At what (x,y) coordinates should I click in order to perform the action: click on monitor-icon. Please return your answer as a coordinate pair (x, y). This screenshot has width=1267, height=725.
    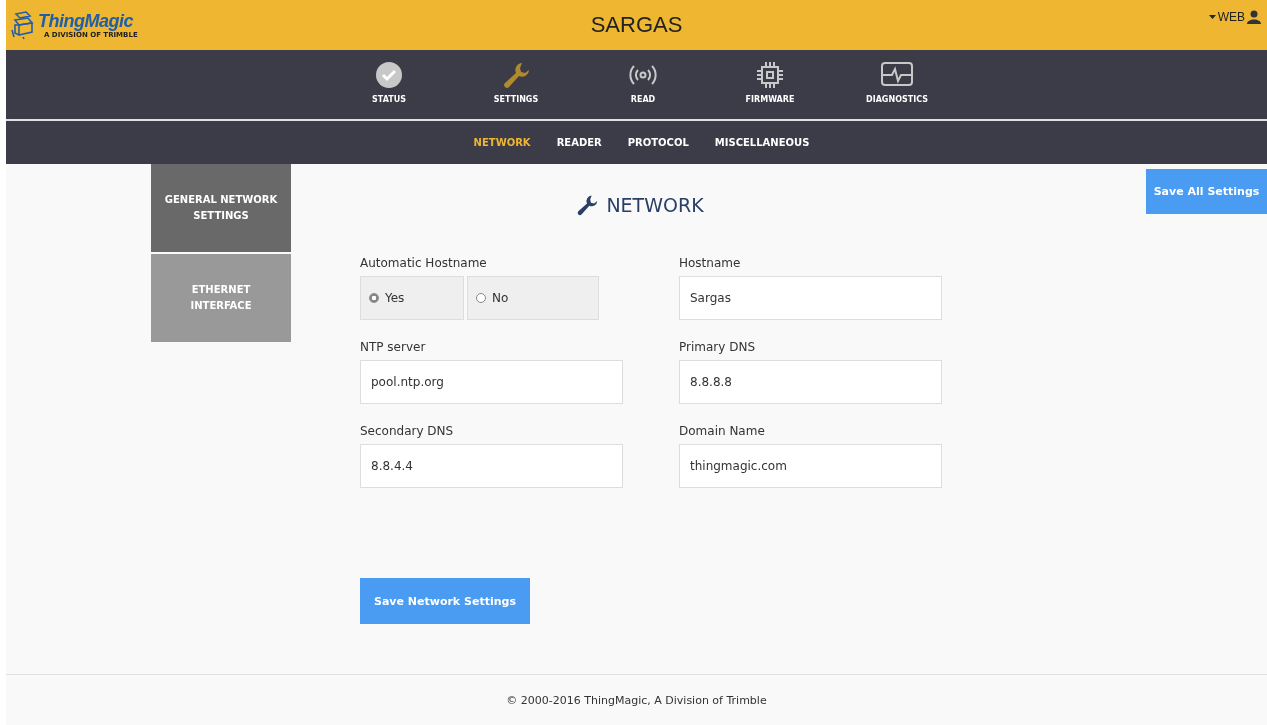
    Looking at the image, I should click on (897, 75).